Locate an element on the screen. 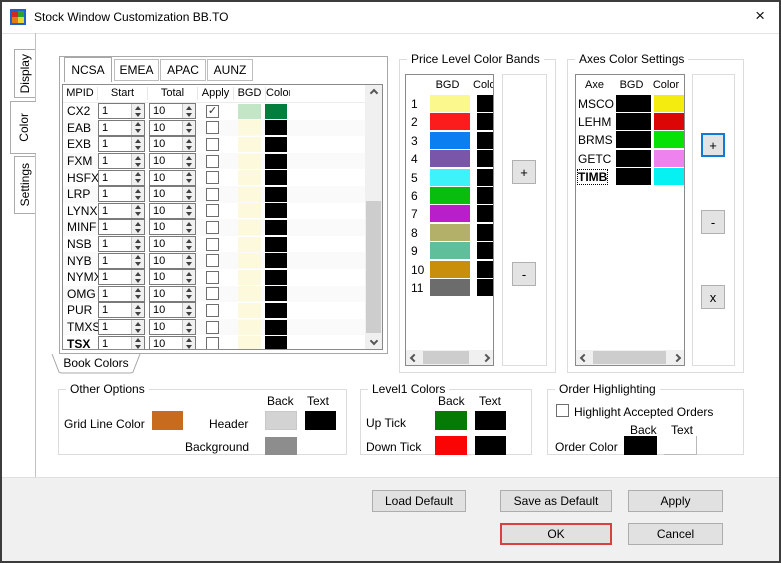  price-bands-list: BGD Color 1 2 3 4 5 6 7 8 is located at coordinates (449, 220).